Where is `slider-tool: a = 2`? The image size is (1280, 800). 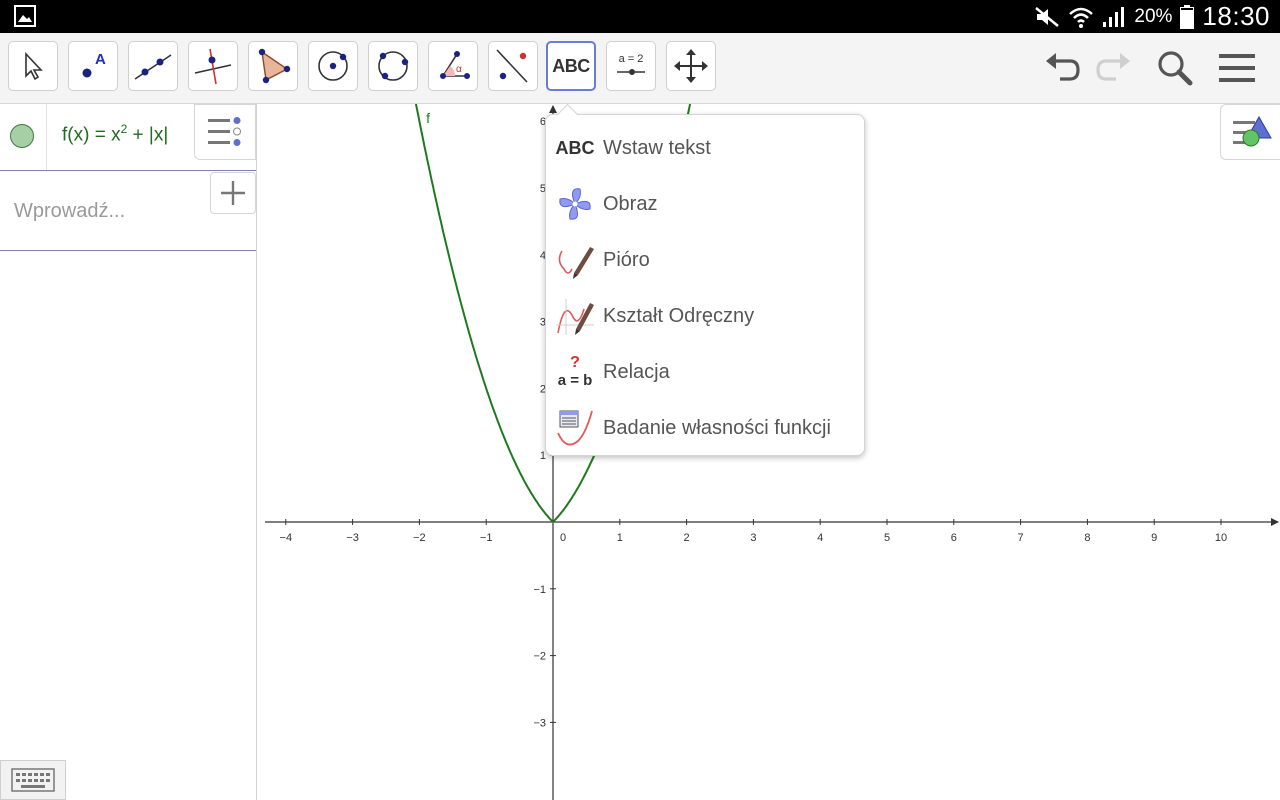
slider-tool: a = 2 is located at coordinates (631, 66).